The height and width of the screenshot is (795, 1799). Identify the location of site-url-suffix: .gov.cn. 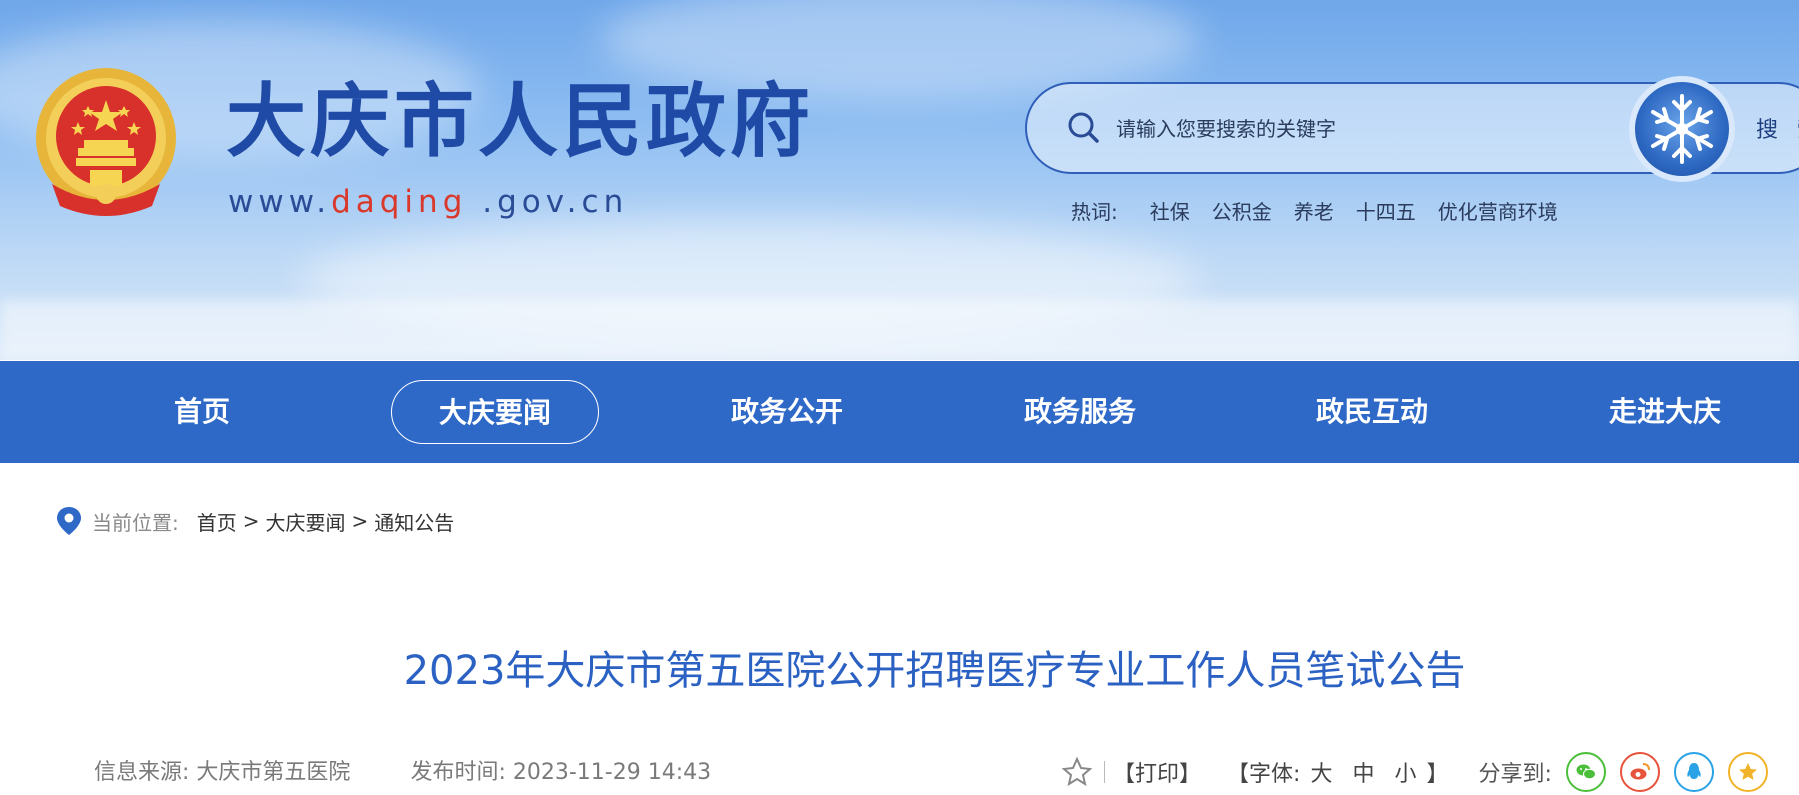
(548, 202).